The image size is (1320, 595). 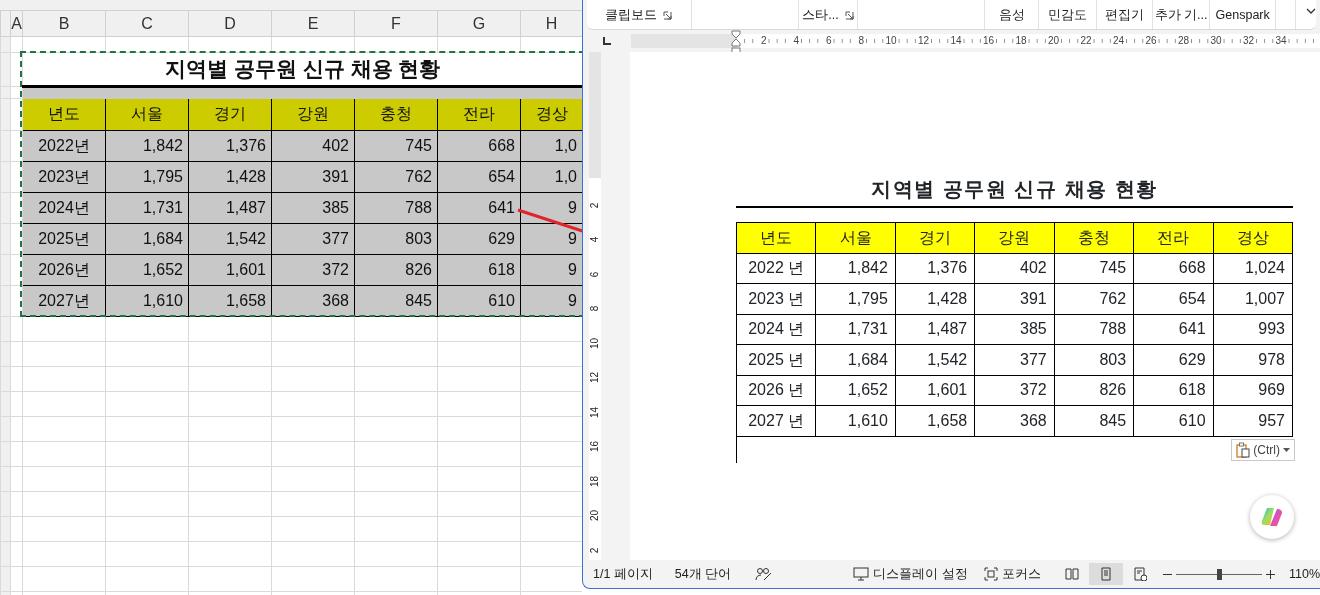 What do you see at coordinates (313, 23) in the screenshot?
I see `column-header: E` at bounding box center [313, 23].